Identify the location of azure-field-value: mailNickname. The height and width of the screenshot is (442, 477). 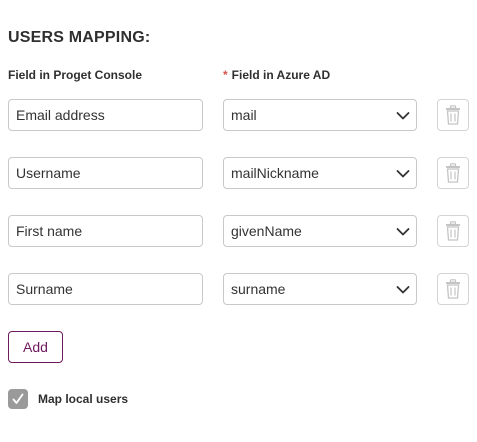
(275, 173).